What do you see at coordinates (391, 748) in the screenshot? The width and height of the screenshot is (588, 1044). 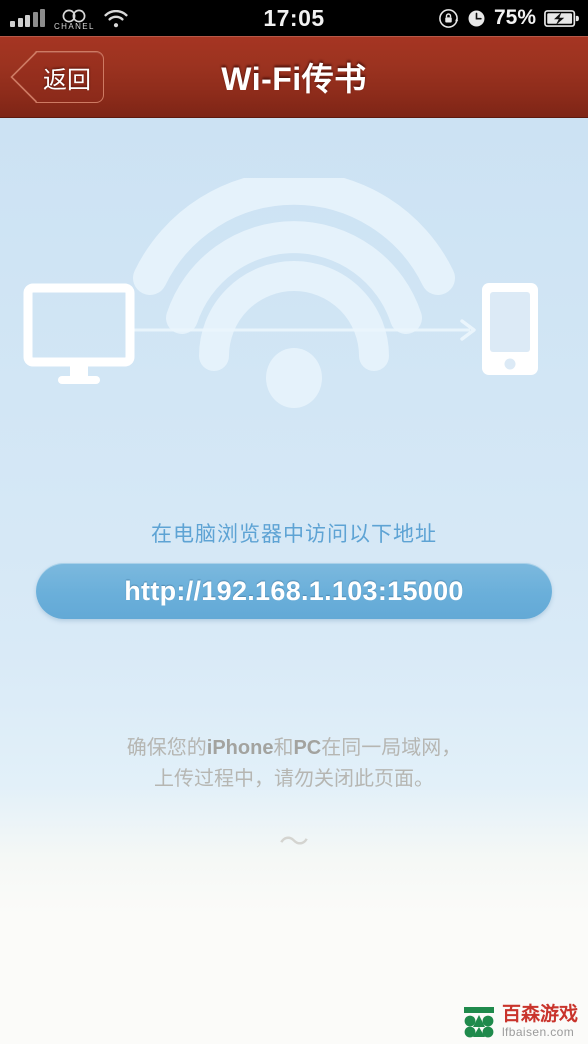 I see `hint-line1-part3: 在同一局域网，` at bounding box center [391, 748].